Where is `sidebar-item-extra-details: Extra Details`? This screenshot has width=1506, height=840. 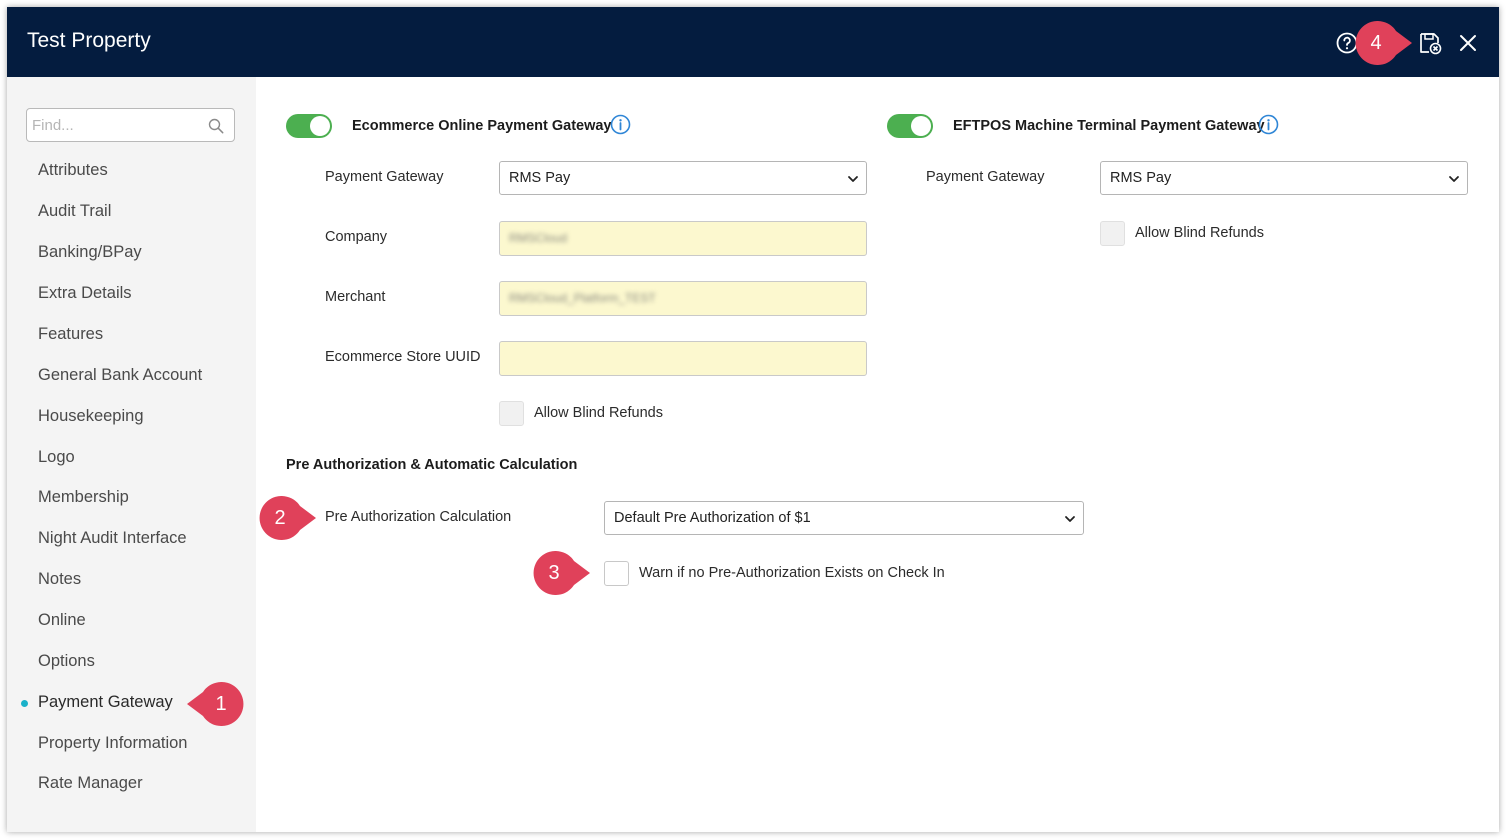 sidebar-item-extra-details: Extra Details is located at coordinates (85, 293).